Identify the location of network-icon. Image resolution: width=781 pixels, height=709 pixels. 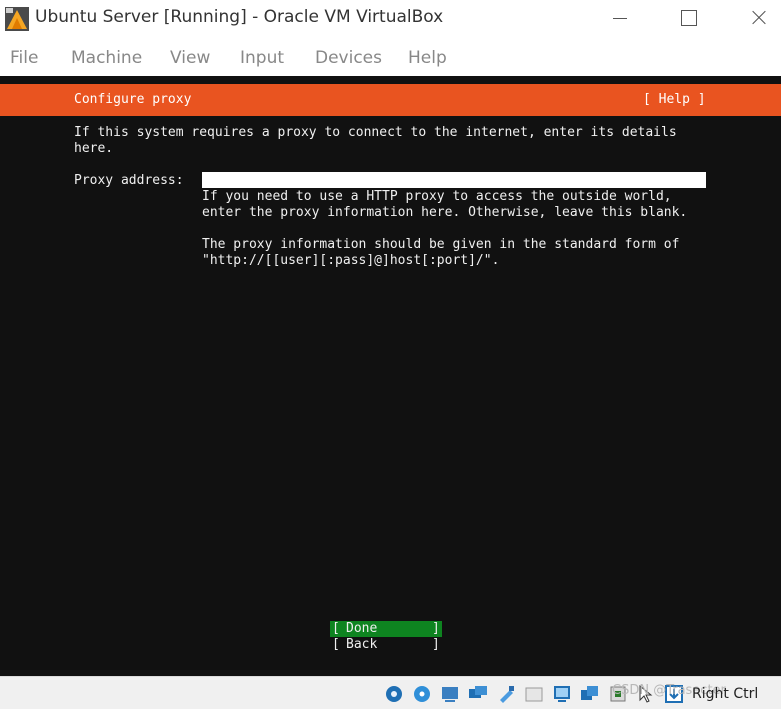
(478, 694).